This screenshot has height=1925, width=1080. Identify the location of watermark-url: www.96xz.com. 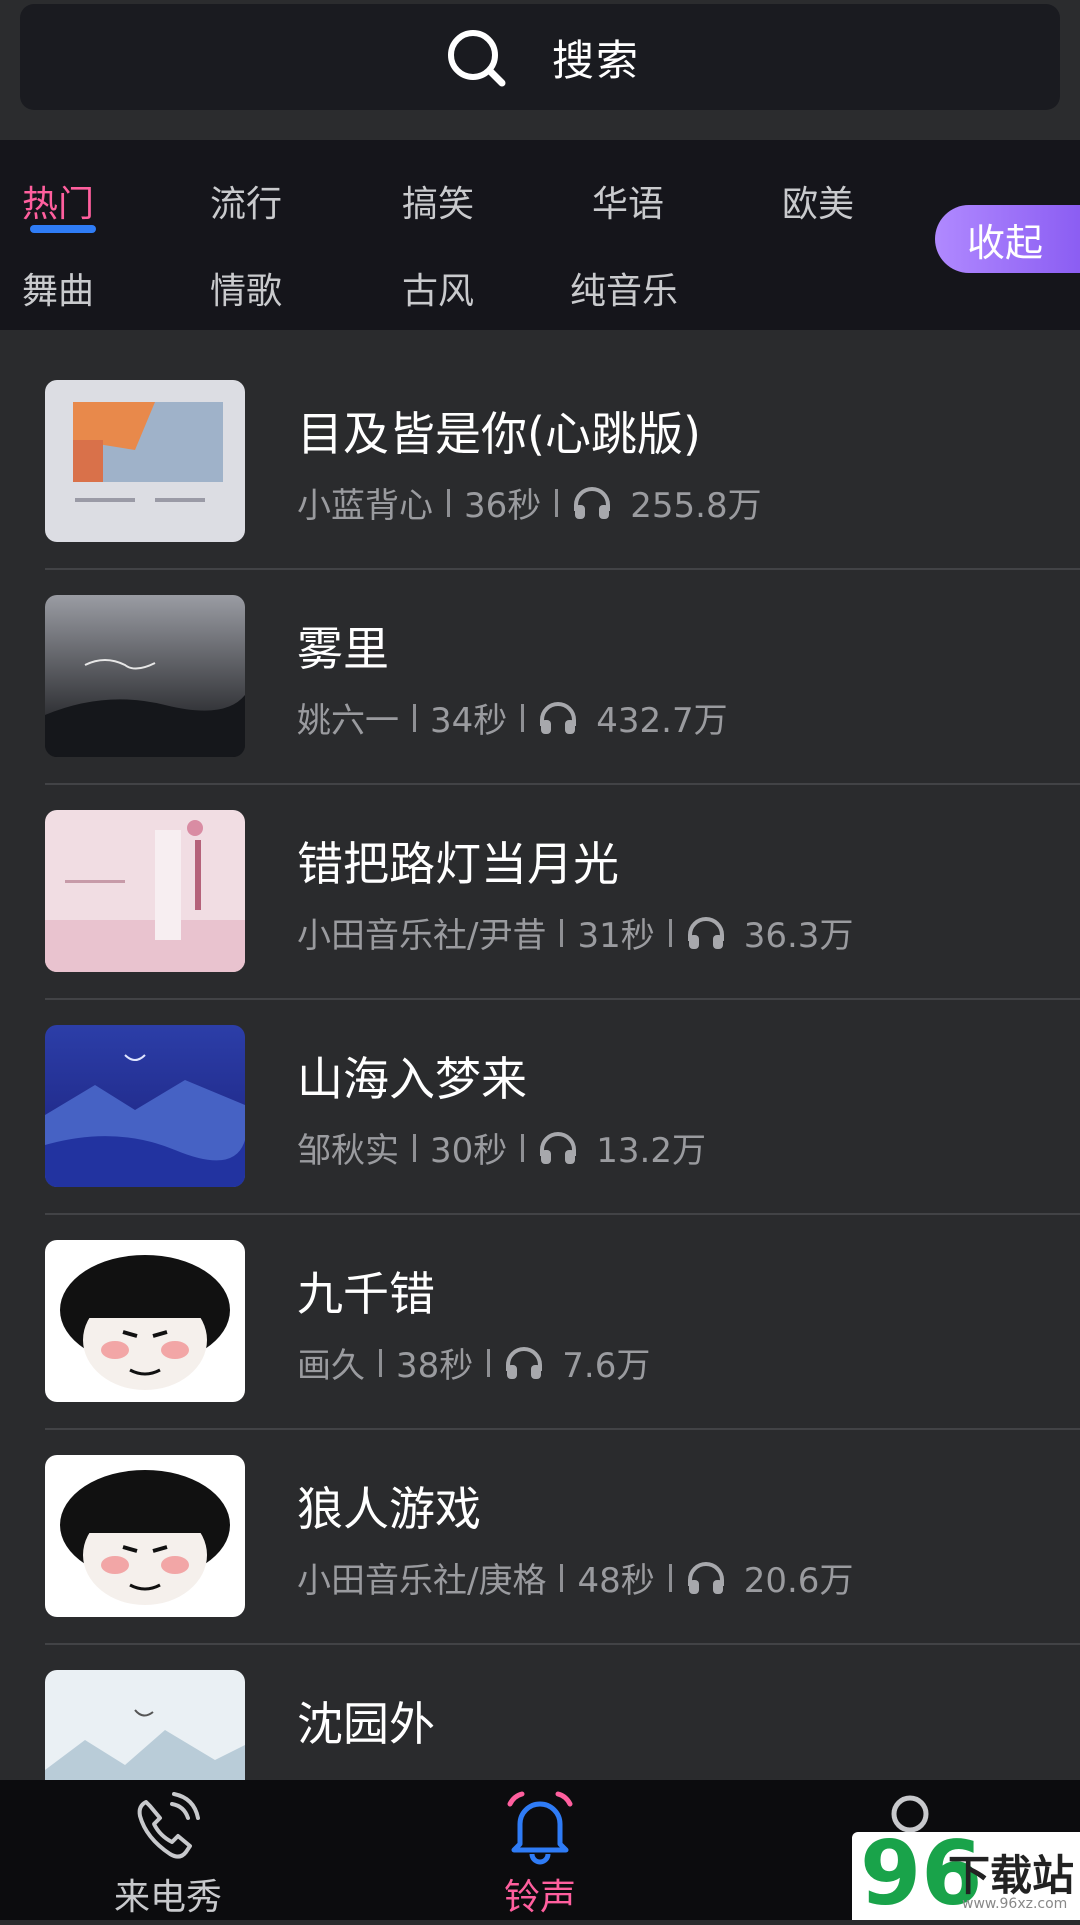
(1015, 1904).